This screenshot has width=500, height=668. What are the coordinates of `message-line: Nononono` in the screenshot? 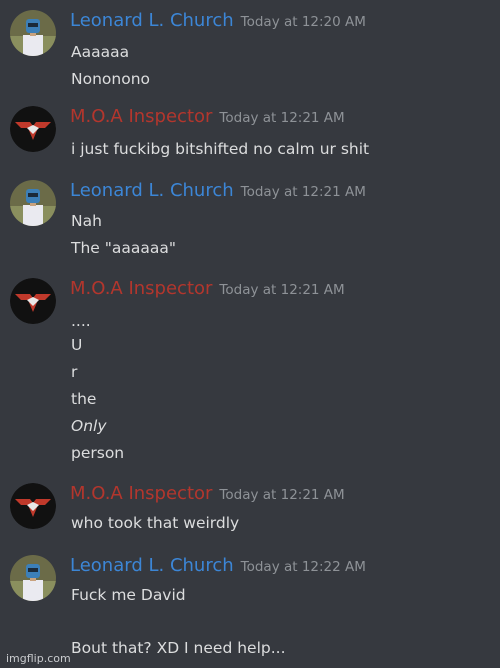 It's located at (110, 79).